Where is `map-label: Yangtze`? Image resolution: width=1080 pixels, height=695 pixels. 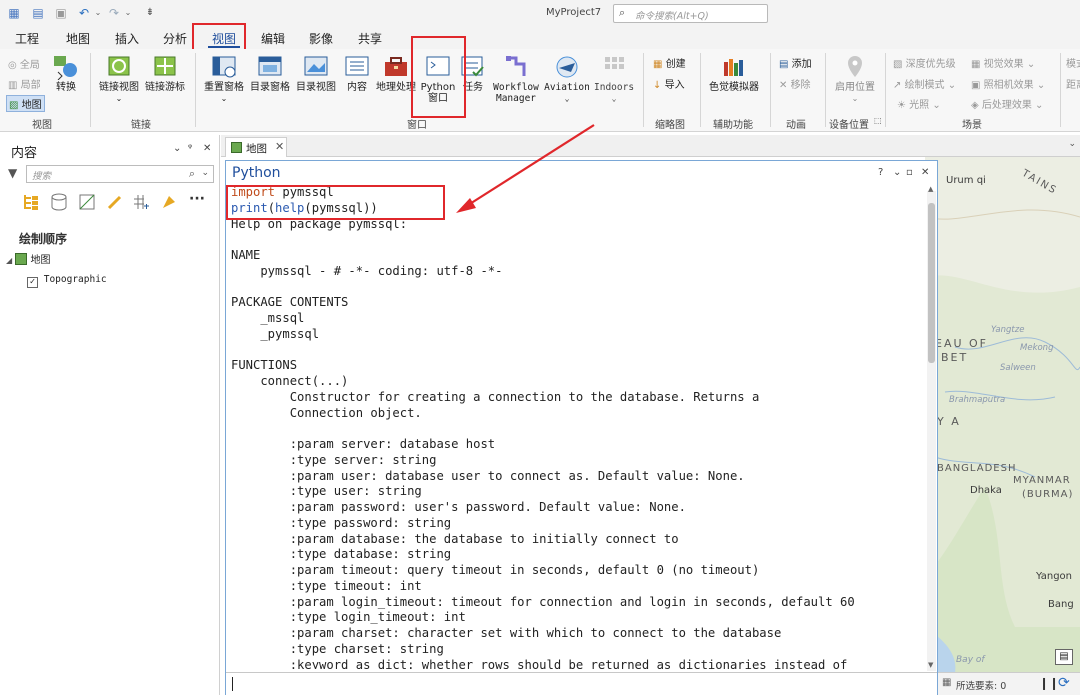 map-label: Yangtze is located at coordinates (1008, 330).